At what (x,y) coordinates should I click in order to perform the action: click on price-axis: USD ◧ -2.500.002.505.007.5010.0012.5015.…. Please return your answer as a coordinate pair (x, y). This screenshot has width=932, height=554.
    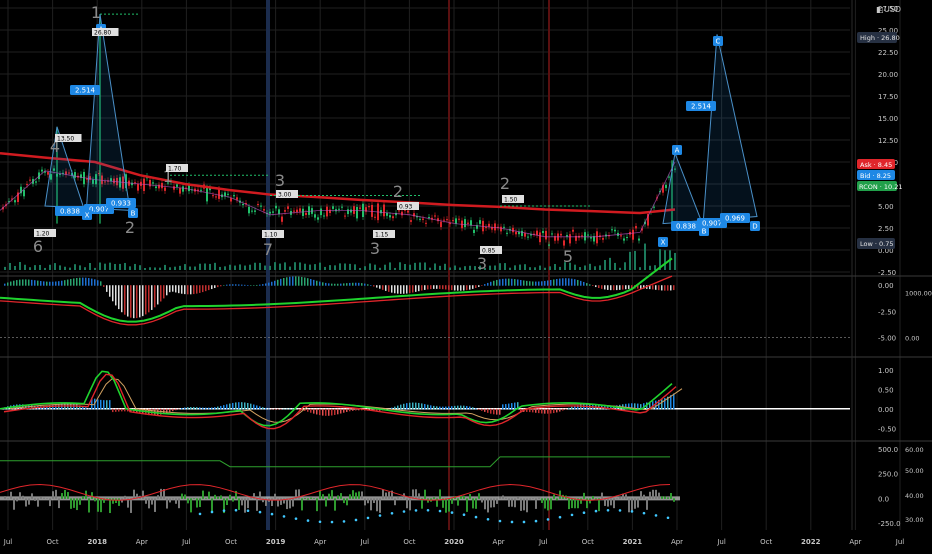
    Looking at the image, I should click on (888, 141).